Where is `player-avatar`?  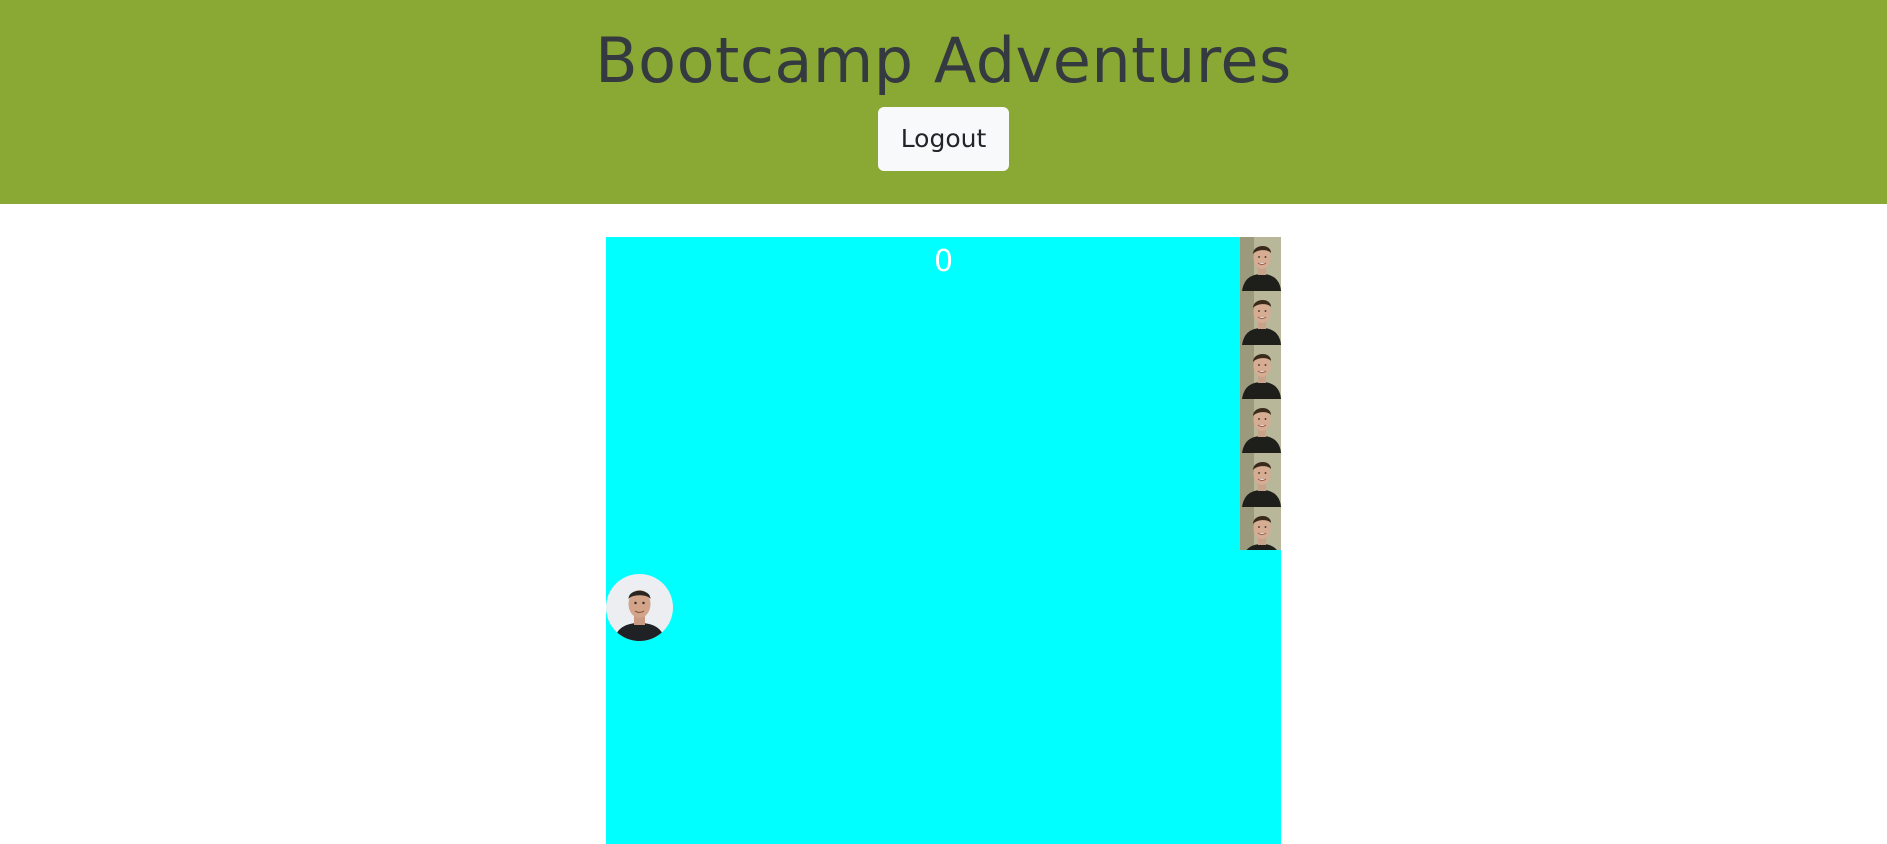 player-avatar is located at coordinates (639, 607).